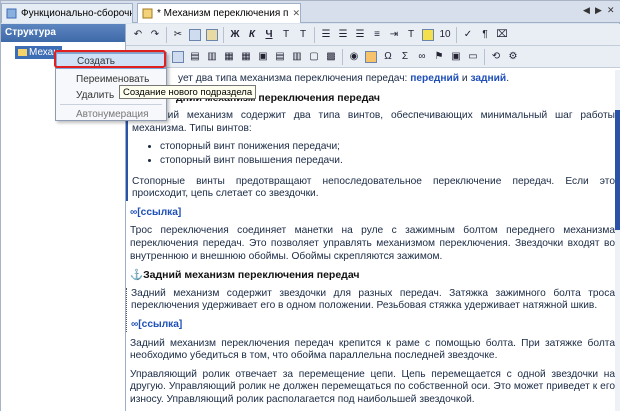  What do you see at coordinates (223, 13) in the screenshot?
I see `tab-label: * Механизм переключения п` at bounding box center [223, 13].